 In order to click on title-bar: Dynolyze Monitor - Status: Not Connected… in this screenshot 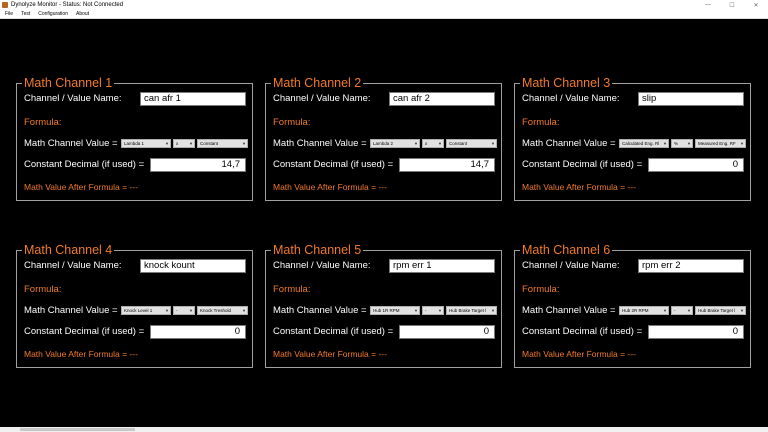, I will do `click(384, 5)`.